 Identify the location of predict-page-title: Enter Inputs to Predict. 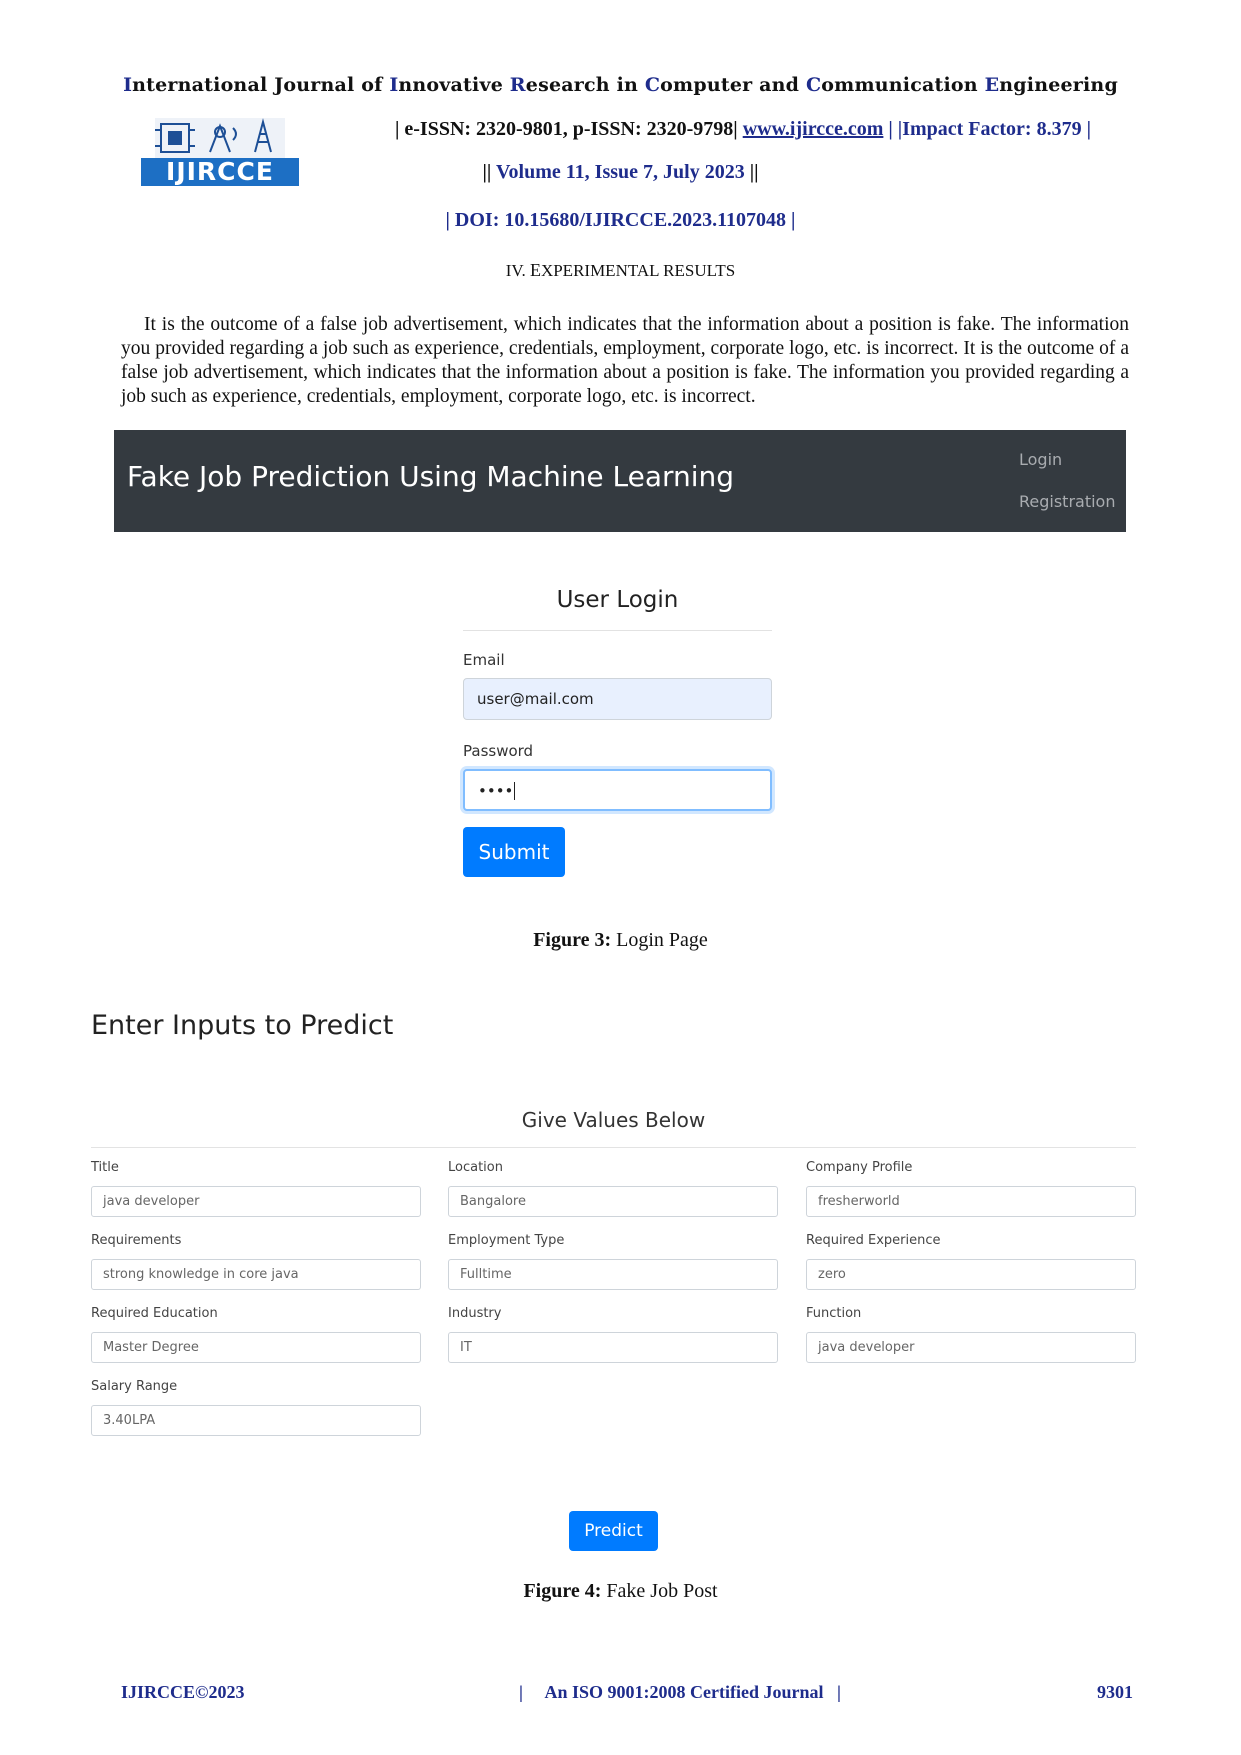
(242, 1025).